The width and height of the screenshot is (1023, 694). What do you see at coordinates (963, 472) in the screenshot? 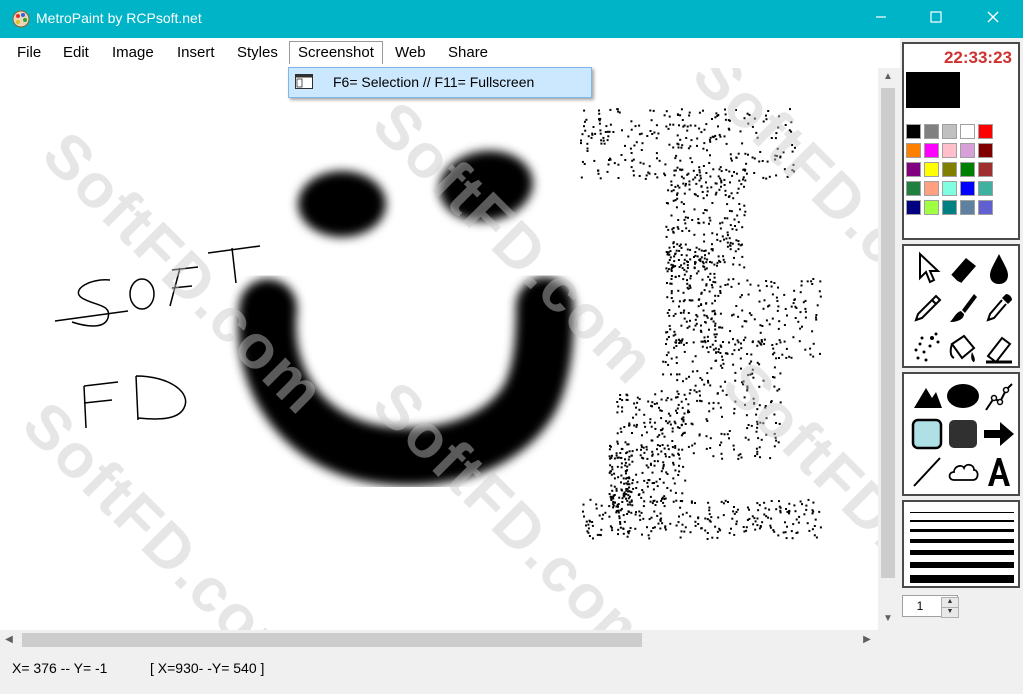
I see `cloud-icon` at bounding box center [963, 472].